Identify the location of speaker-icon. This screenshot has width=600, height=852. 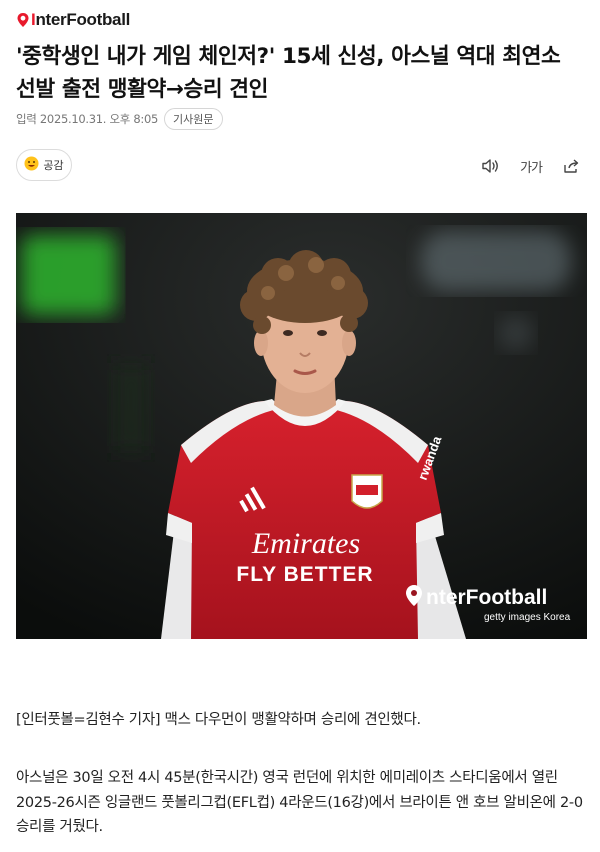
(490, 166).